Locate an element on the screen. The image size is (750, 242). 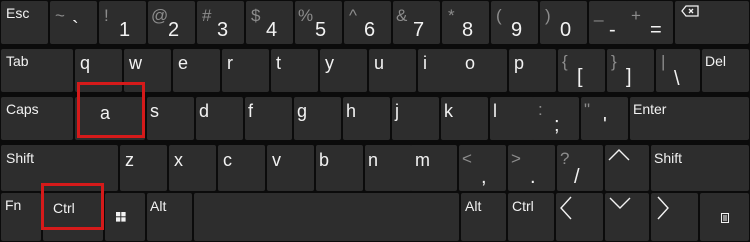
key-period: > . is located at coordinates (531, 168).